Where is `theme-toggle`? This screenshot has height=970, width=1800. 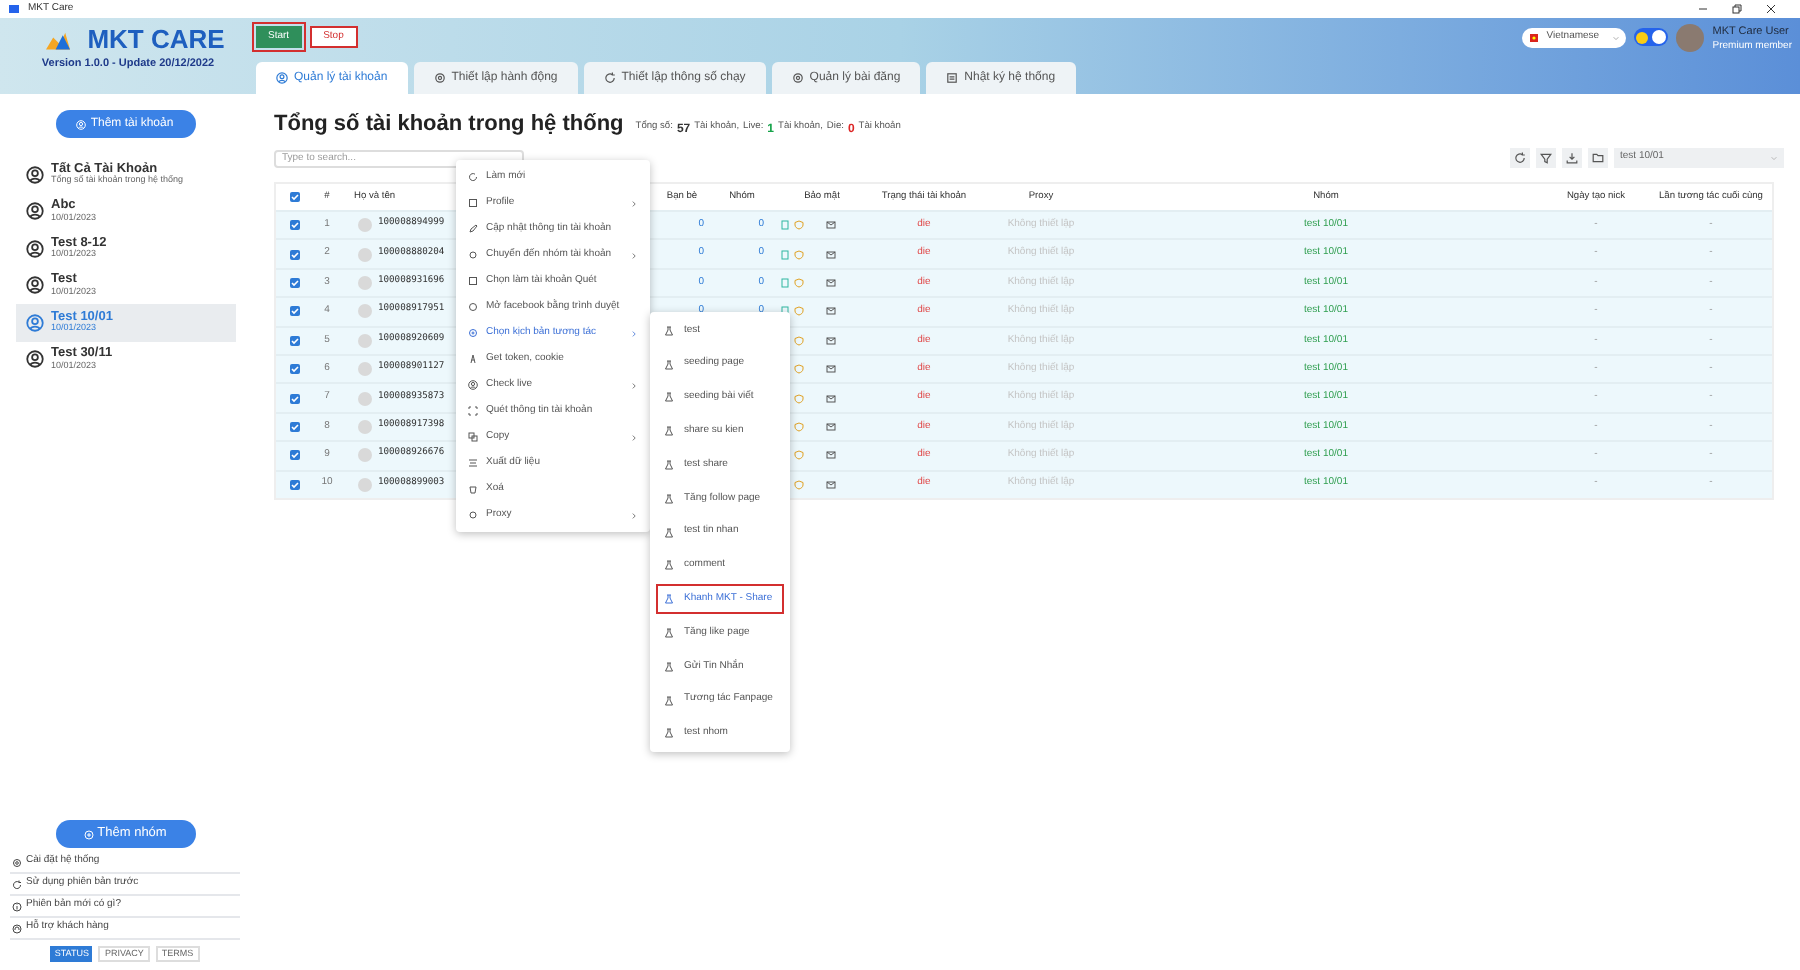 theme-toggle is located at coordinates (1651, 37).